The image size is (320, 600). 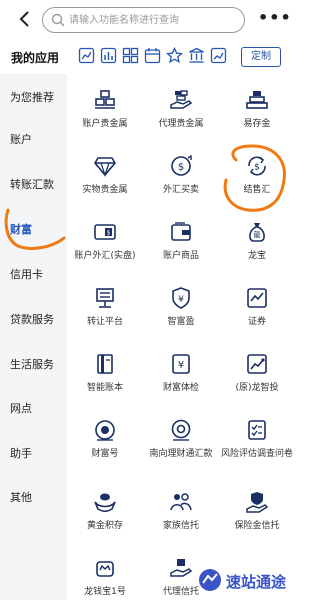 I want to click on svg-text: 龍, so click(x=257, y=234).